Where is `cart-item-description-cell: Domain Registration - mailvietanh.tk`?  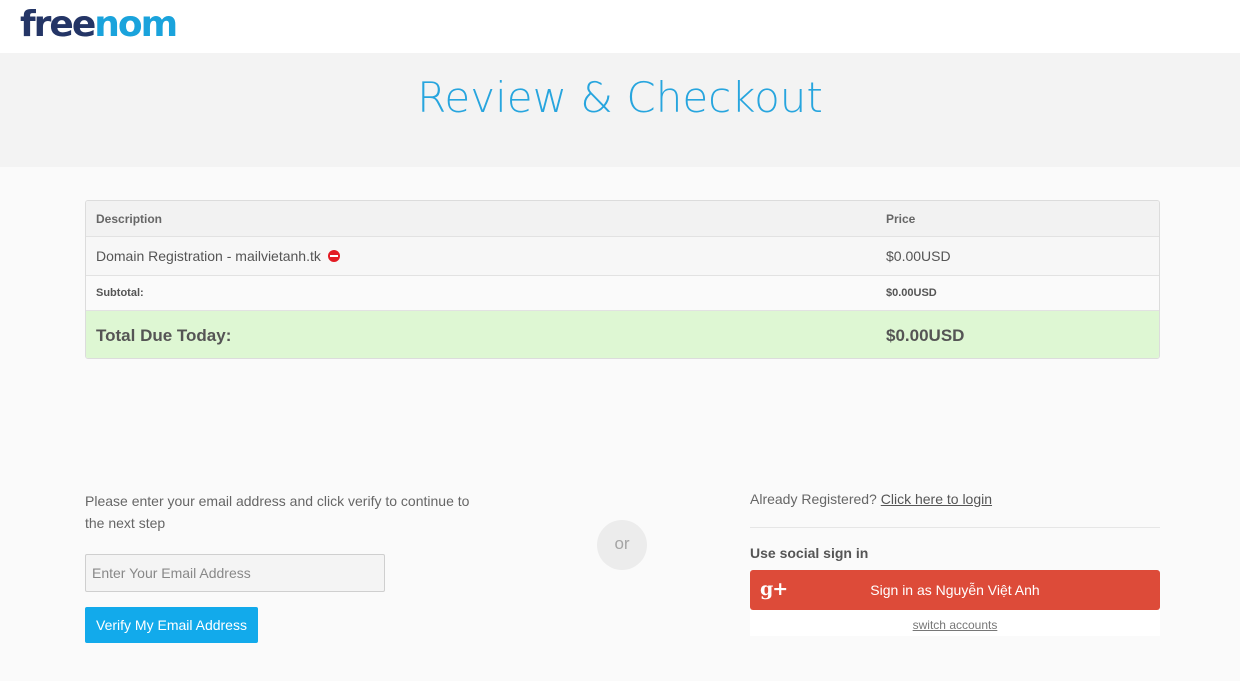 cart-item-description-cell: Domain Registration - mailvietanh.tk is located at coordinates (218, 256).